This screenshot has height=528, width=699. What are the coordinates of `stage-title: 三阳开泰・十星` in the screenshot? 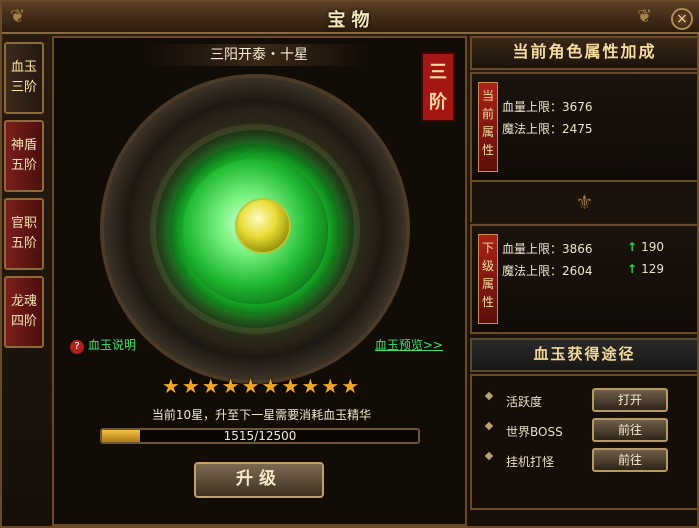 It's located at (259, 55).